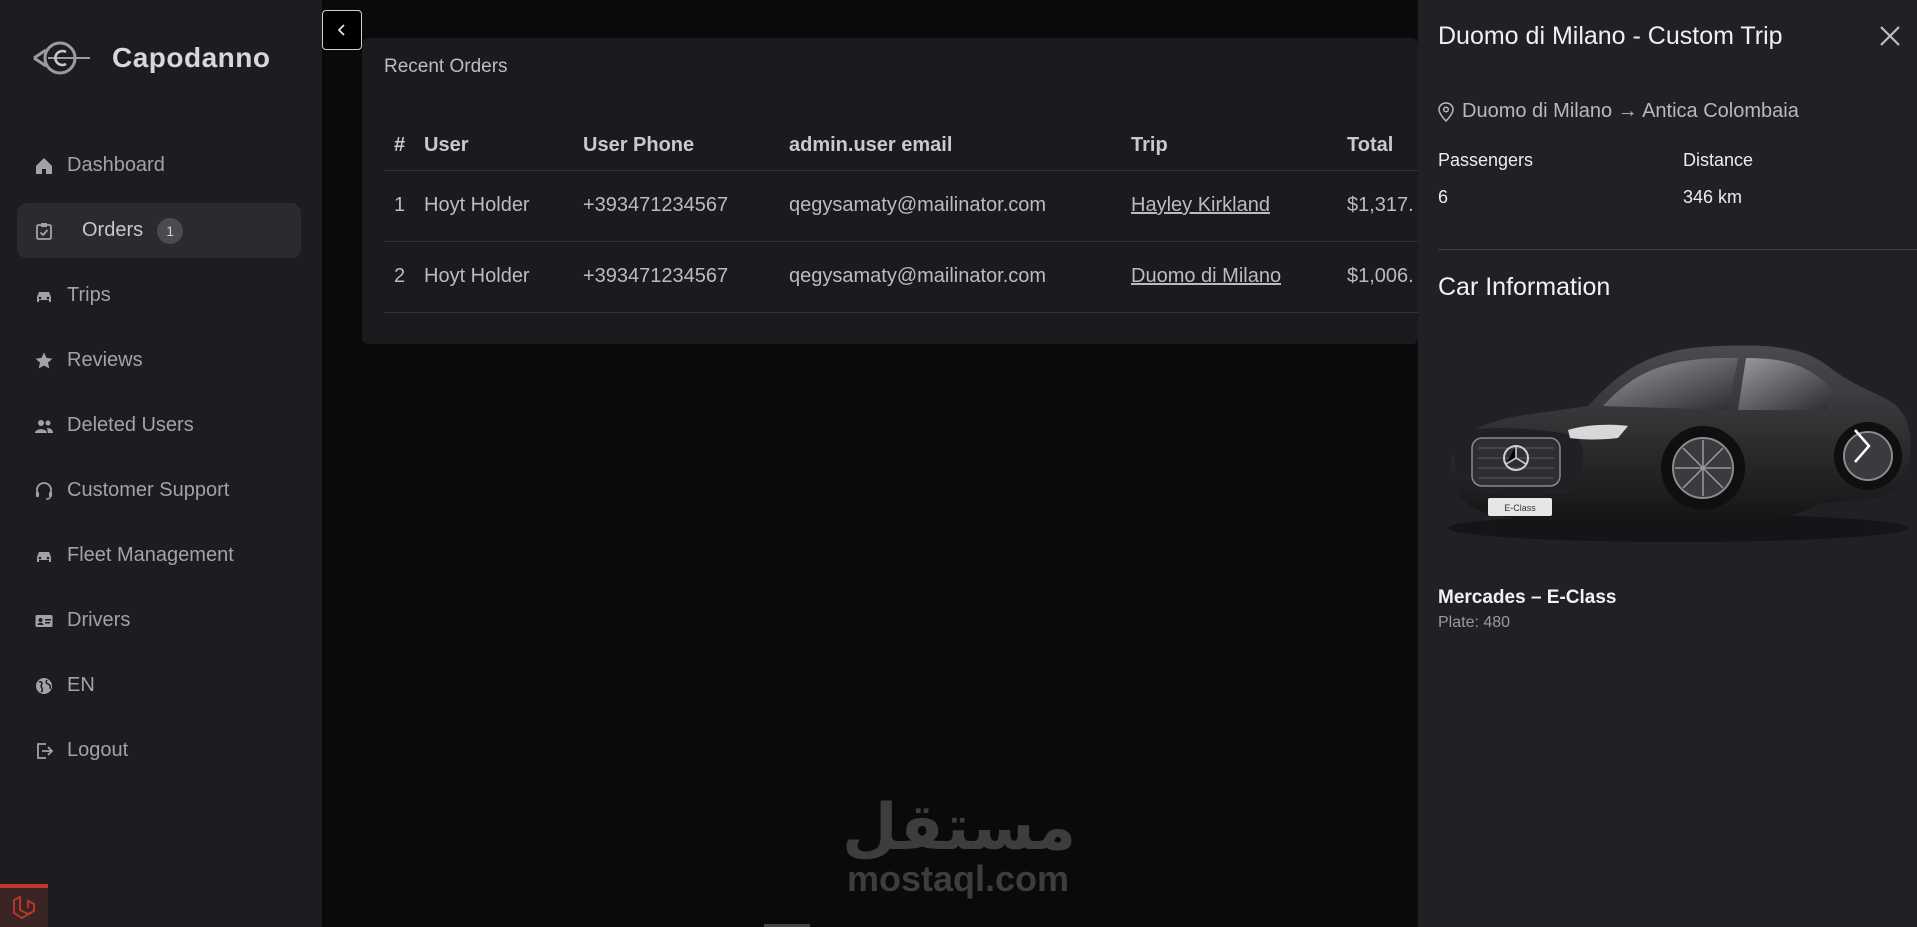  Describe the element at coordinates (159, 360) in the screenshot. I see `sidebar-item-reviews: Reviews` at that location.